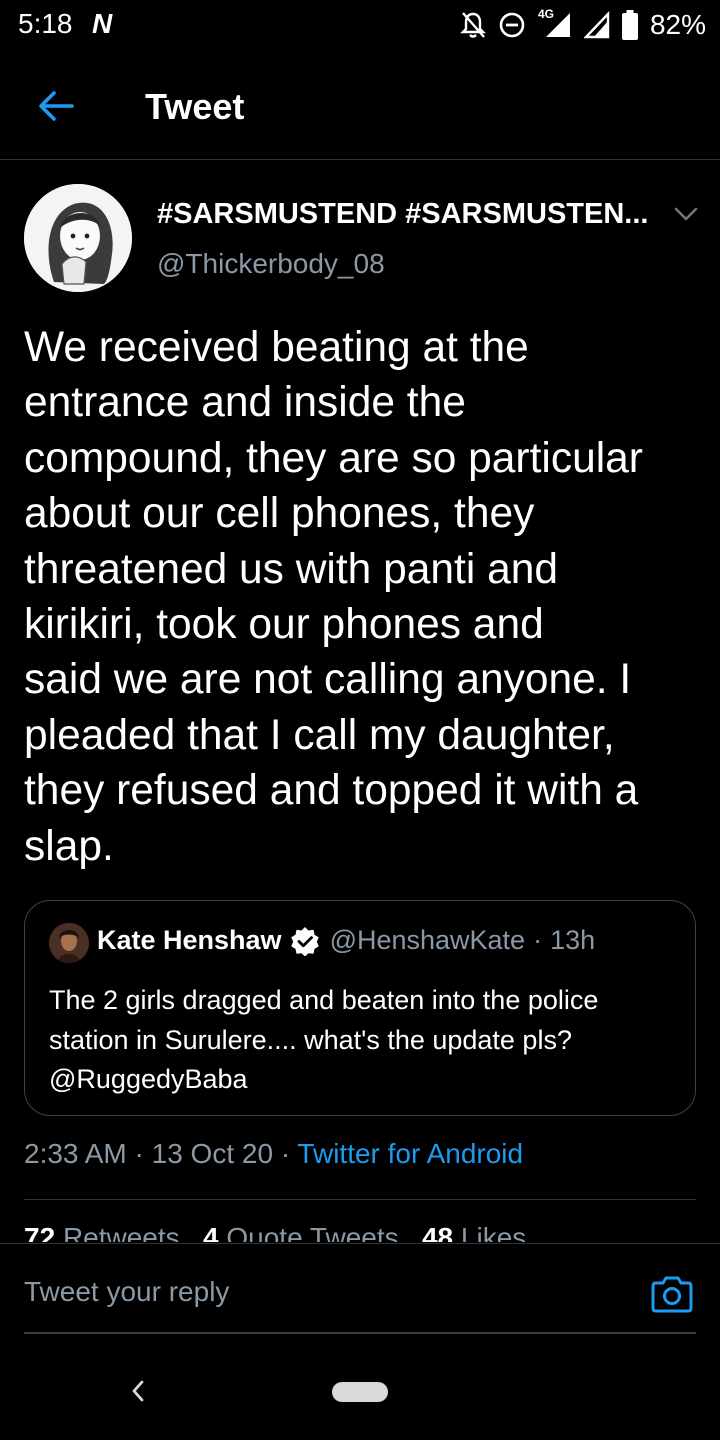  I want to click on page-title: Tweet, so click(195, 106).